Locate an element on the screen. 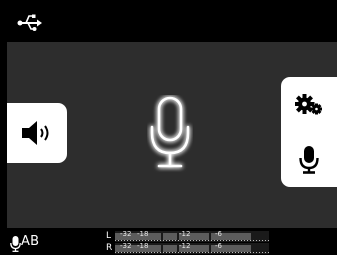 Image resolution: width=337 pixels, height=255 pixels. gears-icon is located at coordinates (309, 104).